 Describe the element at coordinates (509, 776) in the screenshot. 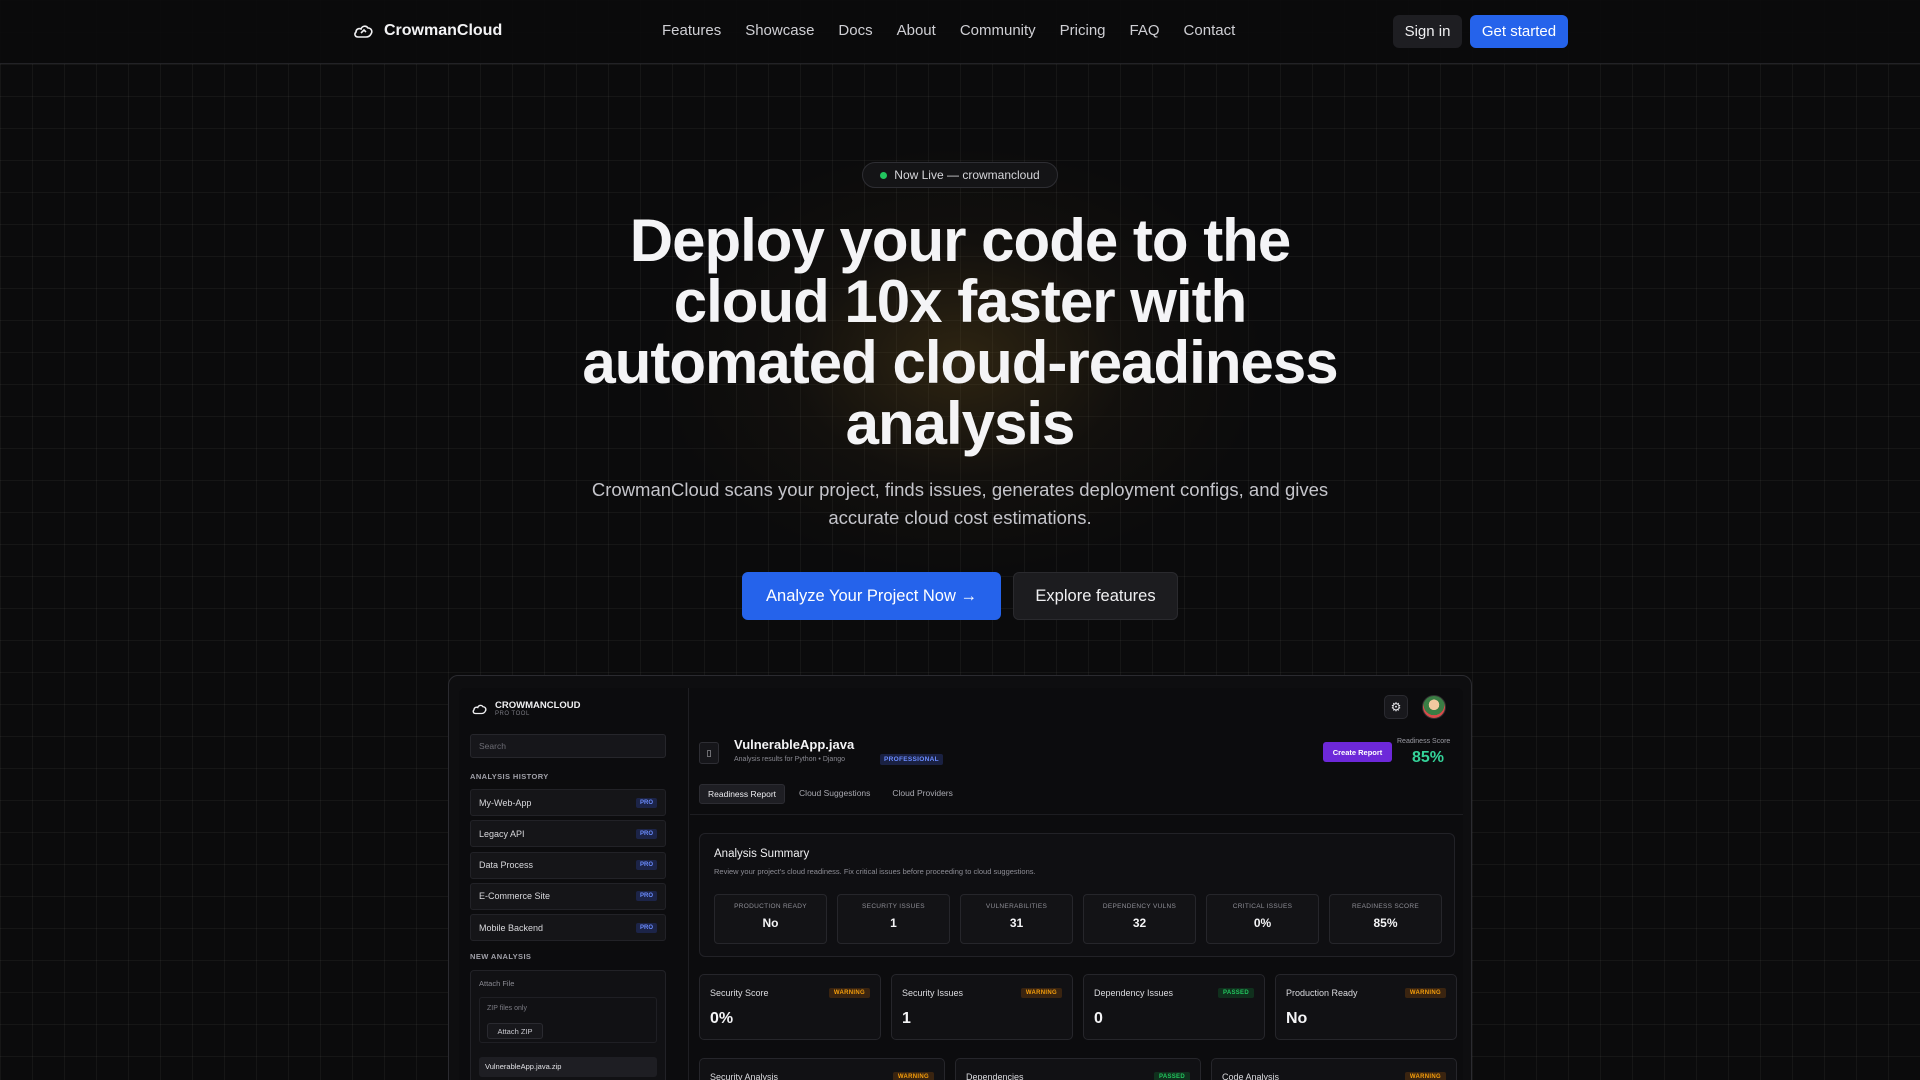

I see `history-heading: ANALYSIS HISTORY` at that location.